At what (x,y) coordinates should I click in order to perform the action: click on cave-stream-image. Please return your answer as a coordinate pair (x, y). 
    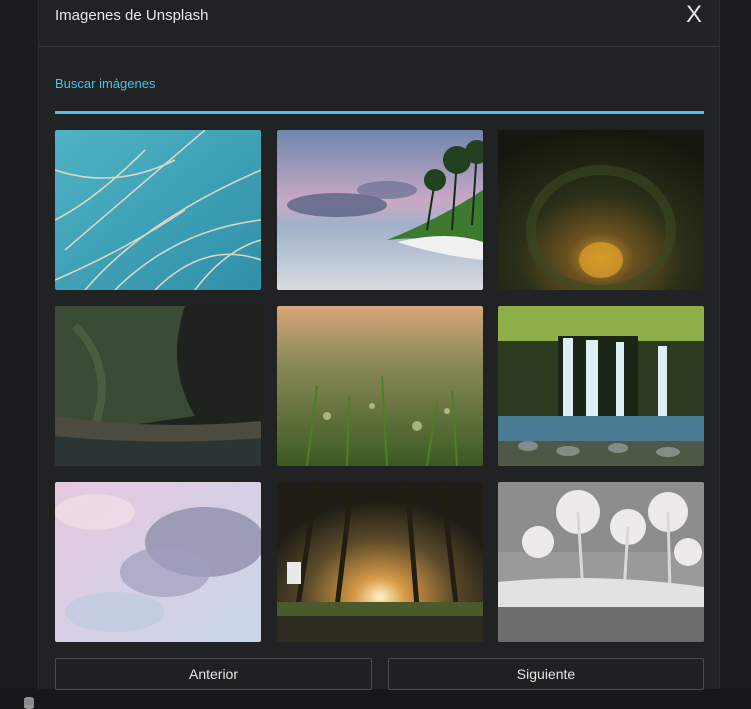
    Looking at the image, I should click on (158, 386).